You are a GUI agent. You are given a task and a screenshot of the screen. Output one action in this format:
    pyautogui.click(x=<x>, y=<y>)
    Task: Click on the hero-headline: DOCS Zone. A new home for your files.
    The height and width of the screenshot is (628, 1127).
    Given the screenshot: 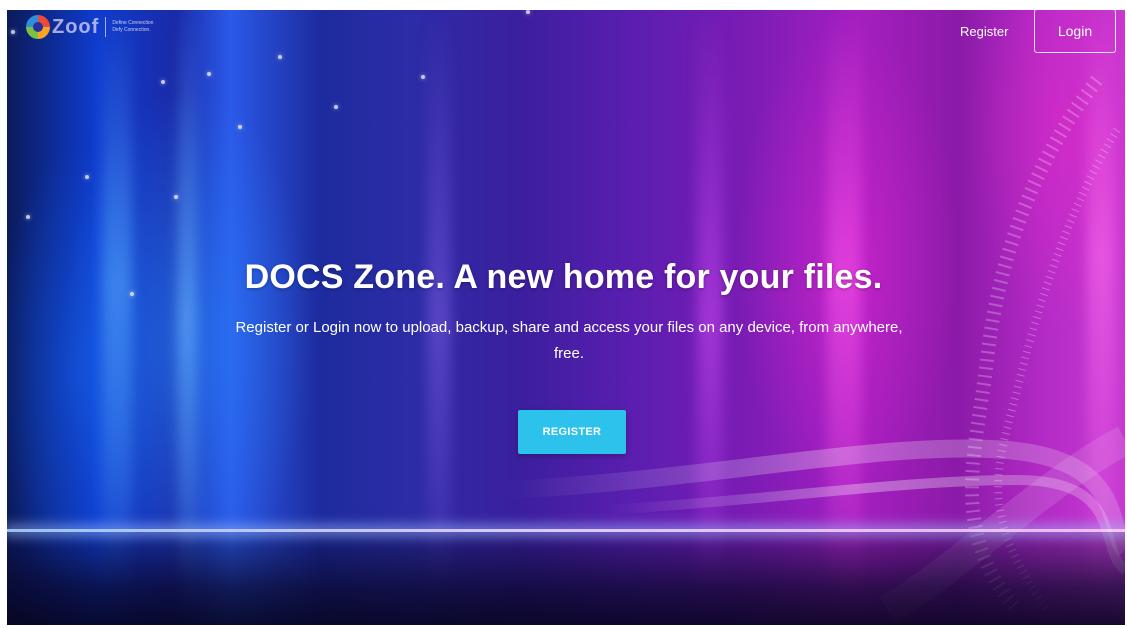 What is the action you would take?
    pyautogui.click(x=563, y=277)
    